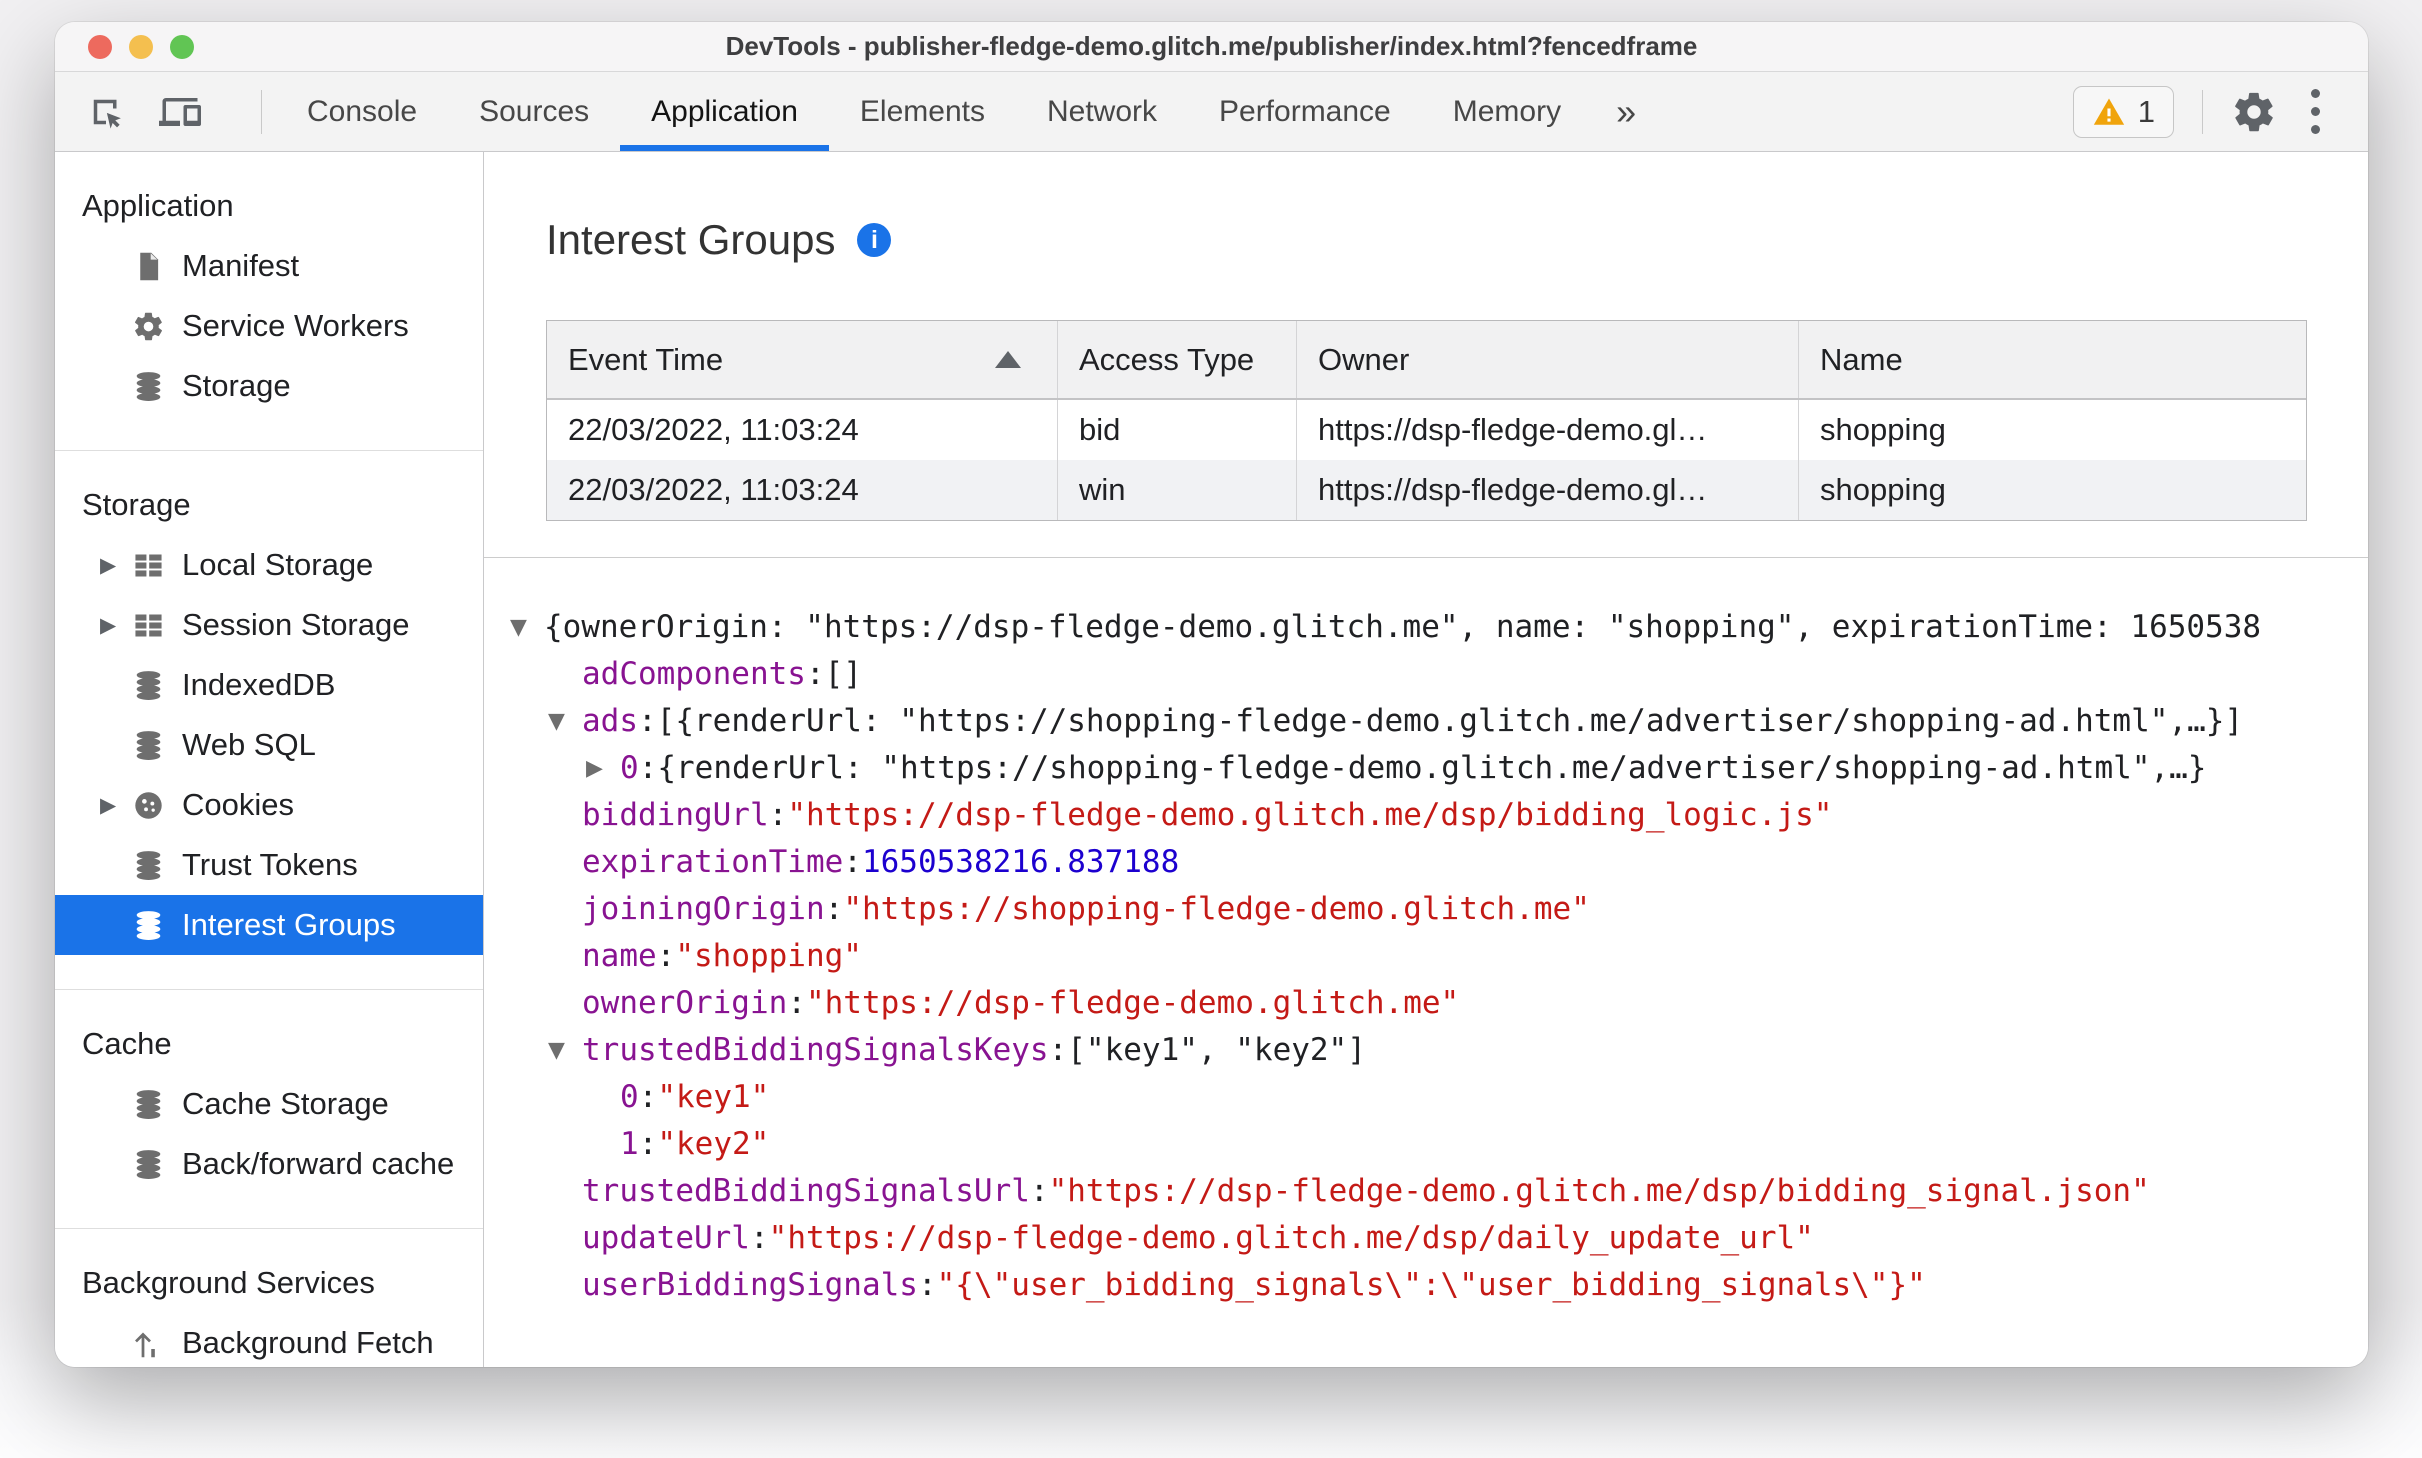 This screenshot has height=1458, width=2422. Describe the element at coordinates (675, 815) in the screenshot. I see `tree-key: biddingUrl` at that location.